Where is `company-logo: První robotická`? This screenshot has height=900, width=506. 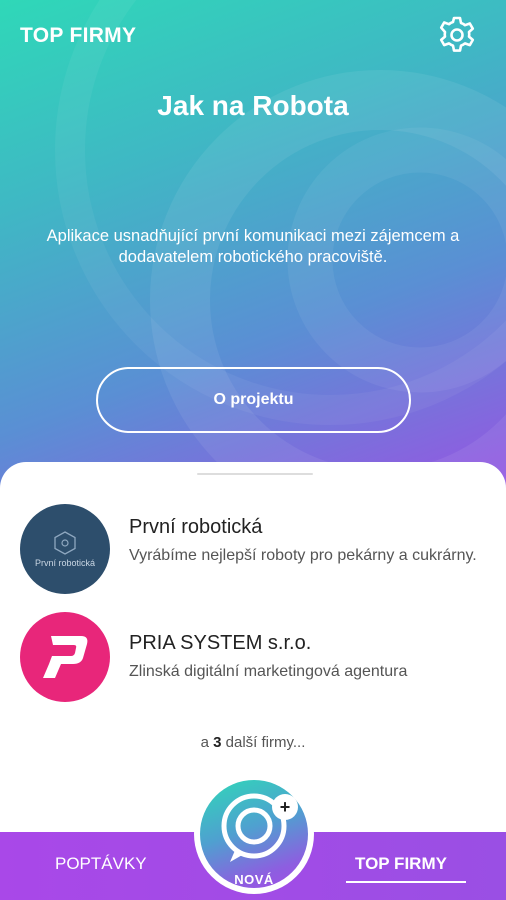 company-logo: První robotická is located at coordinates (65, 549).